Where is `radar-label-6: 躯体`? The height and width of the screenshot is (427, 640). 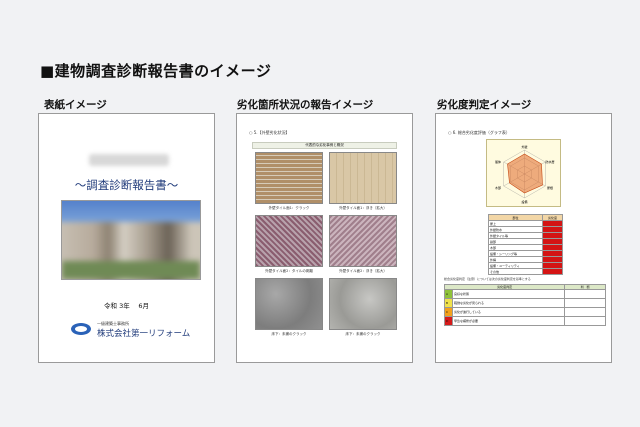
radar-label-6: 躯体 is located at coordinates (498, 161).